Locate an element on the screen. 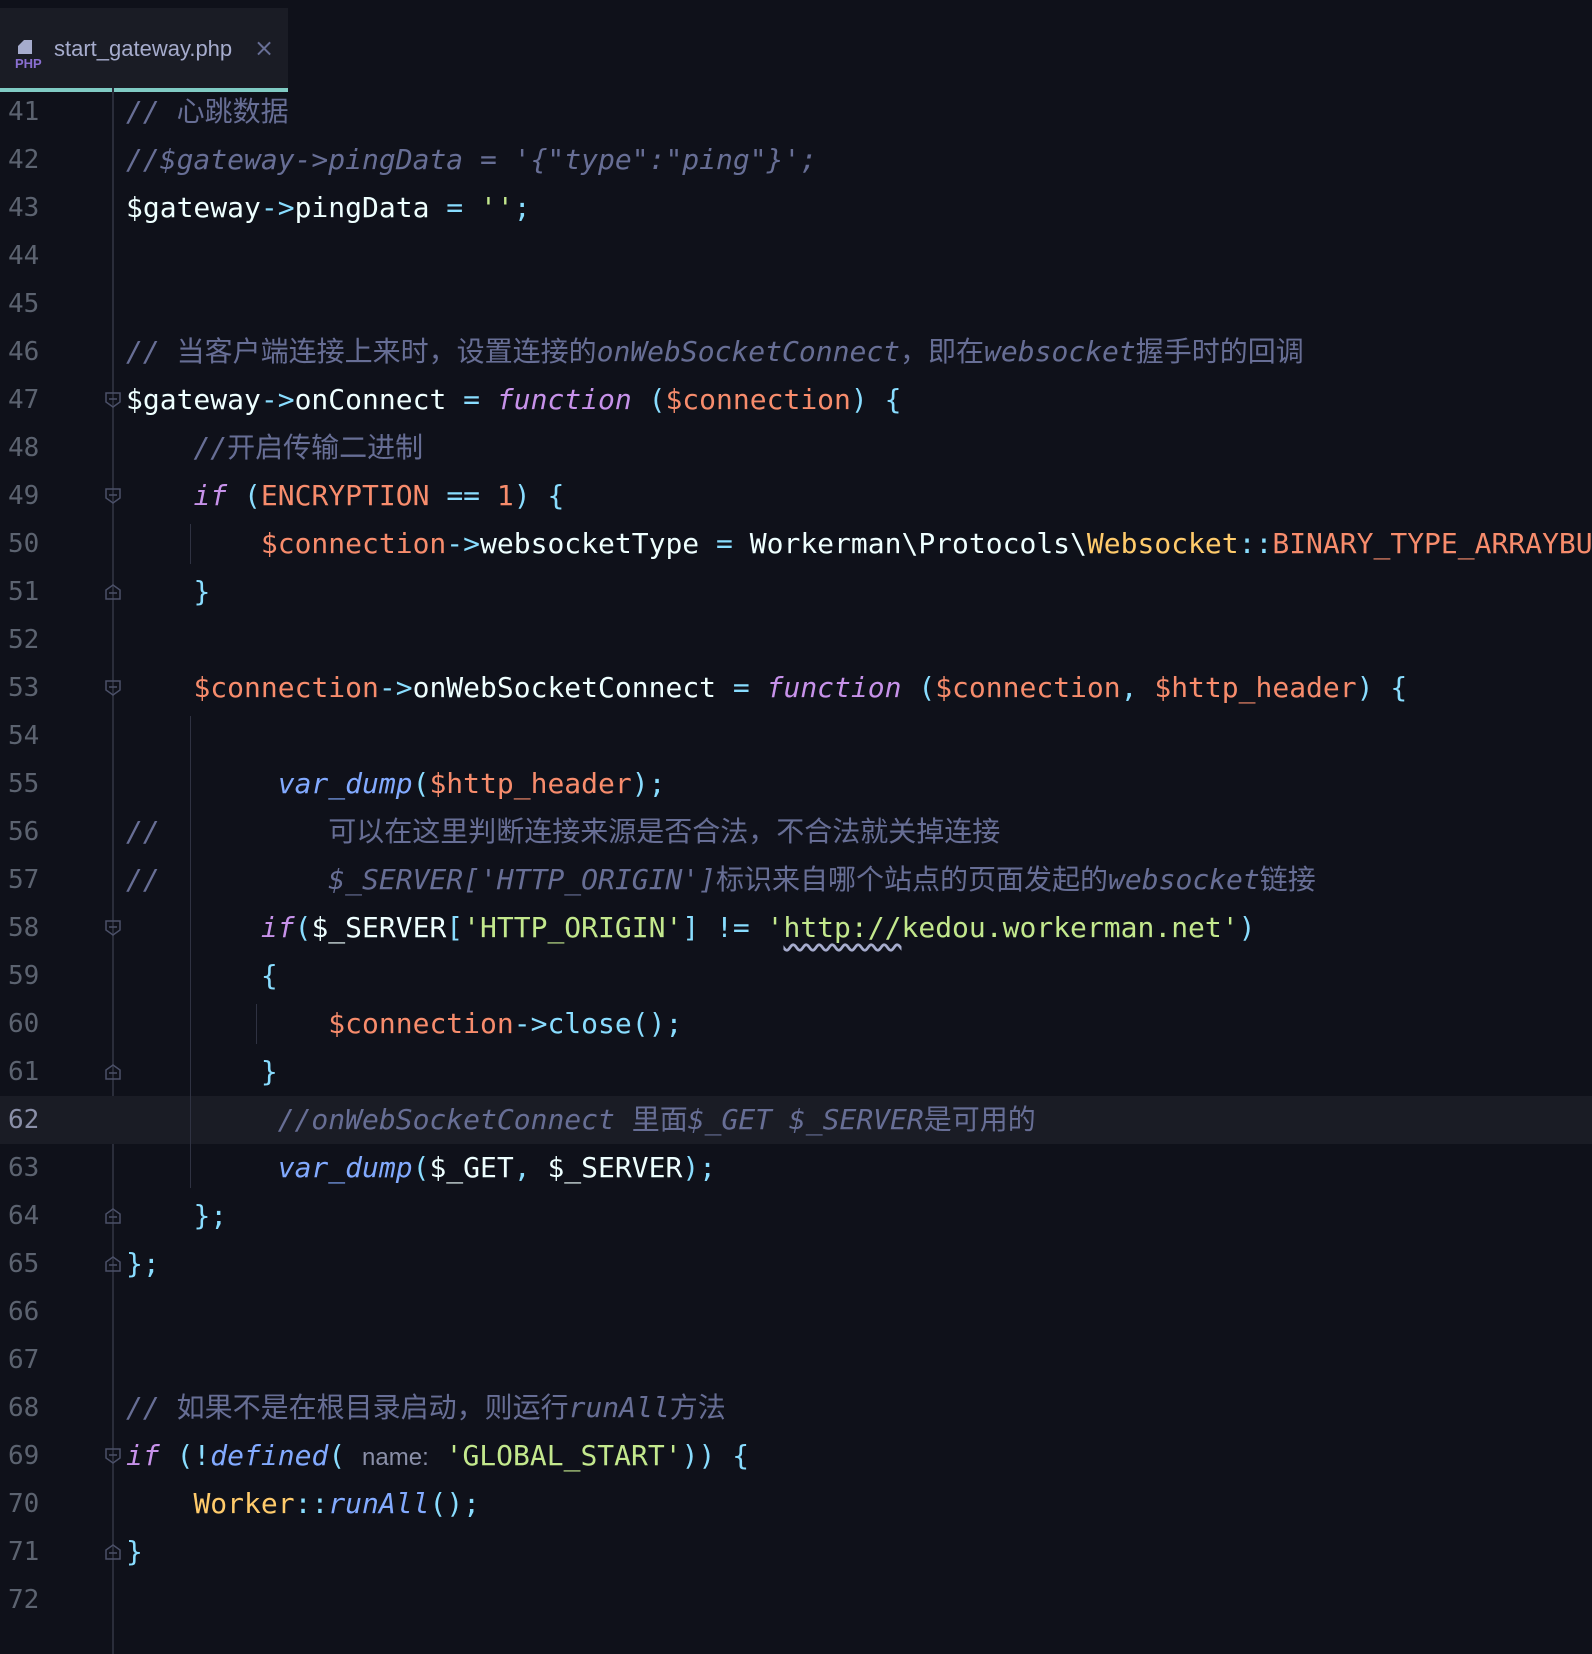  code-line: 66 is located at coordinates (796, 1312).